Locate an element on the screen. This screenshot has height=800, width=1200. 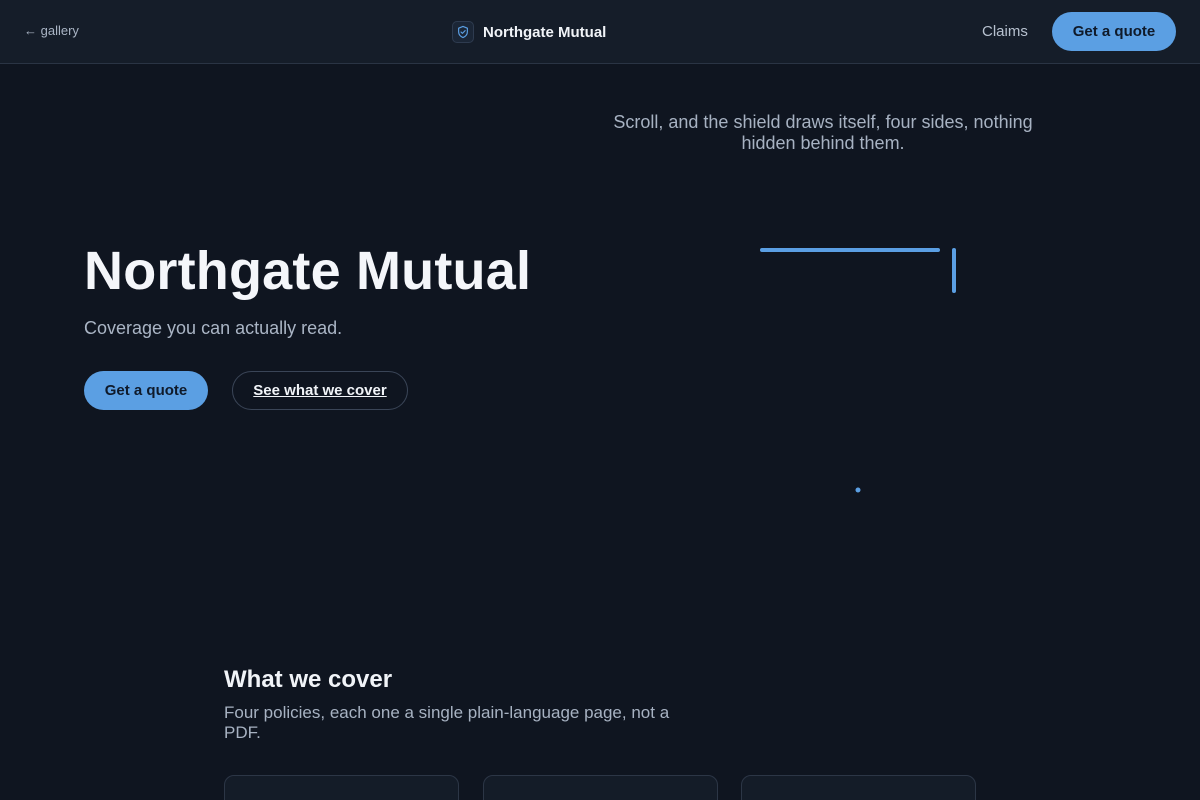
hero-title: Northgate Mutual is located at coordinates (308, 271).